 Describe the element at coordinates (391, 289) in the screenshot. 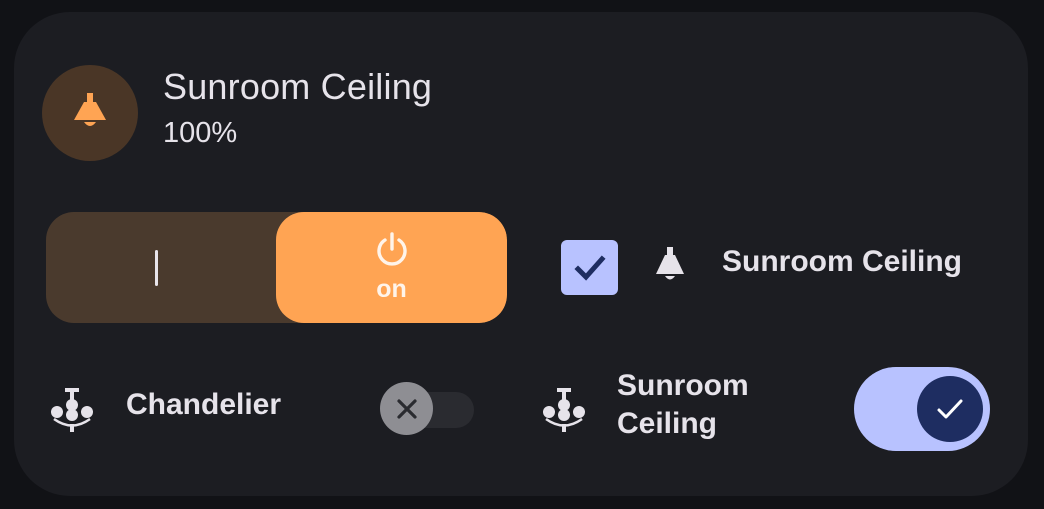

I see `power-on-label: on` at that location.